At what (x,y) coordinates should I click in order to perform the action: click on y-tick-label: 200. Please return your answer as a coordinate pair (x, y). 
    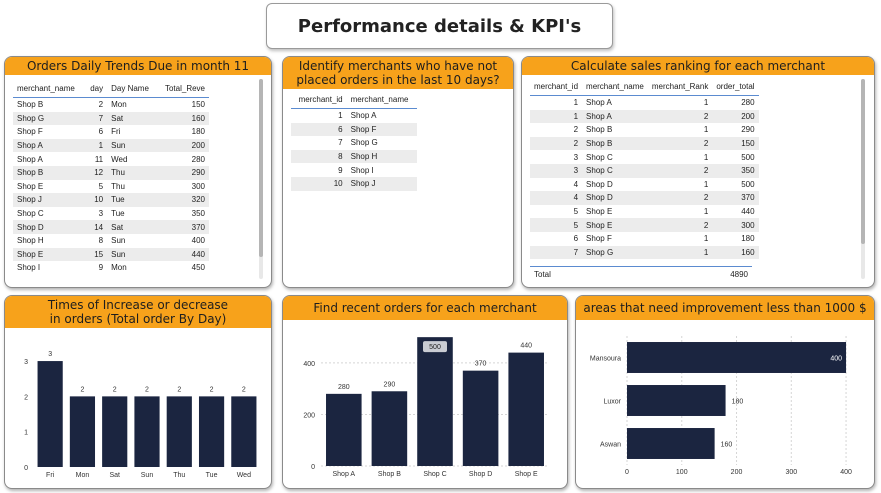
    Looking at the image, I should click on (309, 415).